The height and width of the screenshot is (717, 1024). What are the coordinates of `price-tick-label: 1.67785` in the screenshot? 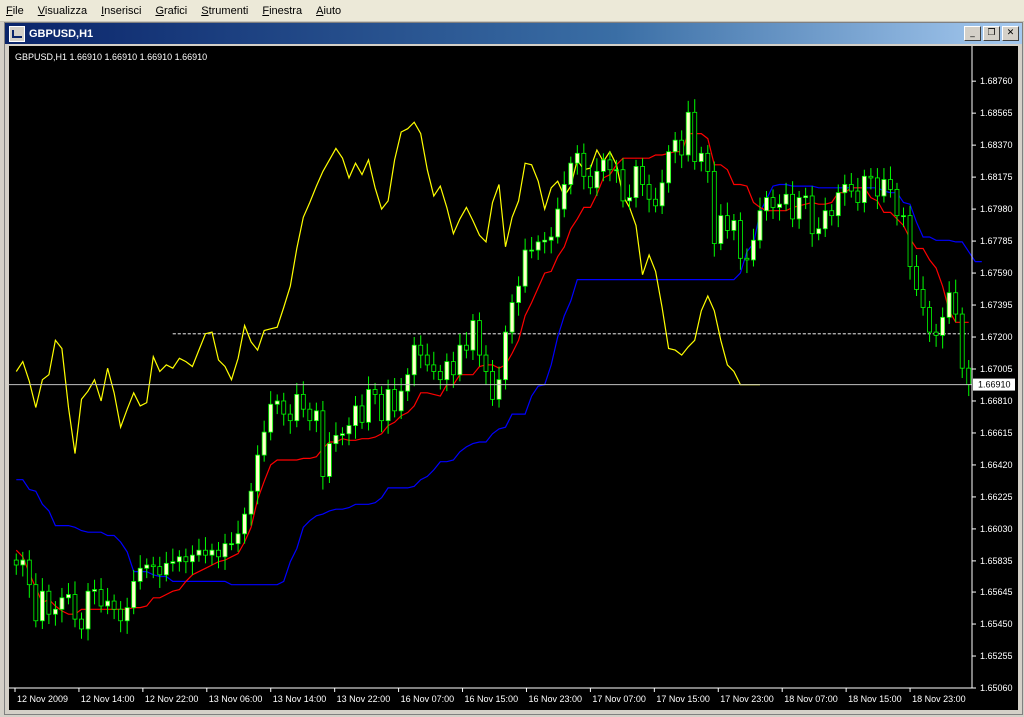 It's located at (996, 241).